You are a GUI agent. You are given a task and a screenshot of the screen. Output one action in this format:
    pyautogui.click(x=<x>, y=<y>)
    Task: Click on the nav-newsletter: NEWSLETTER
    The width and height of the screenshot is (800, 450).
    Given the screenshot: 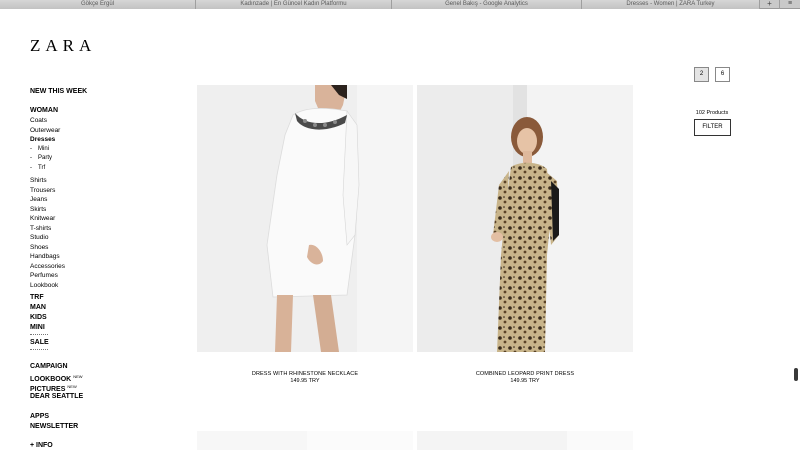 What is the action you would take?
    pyautogui.click(x=54, y=427)
    